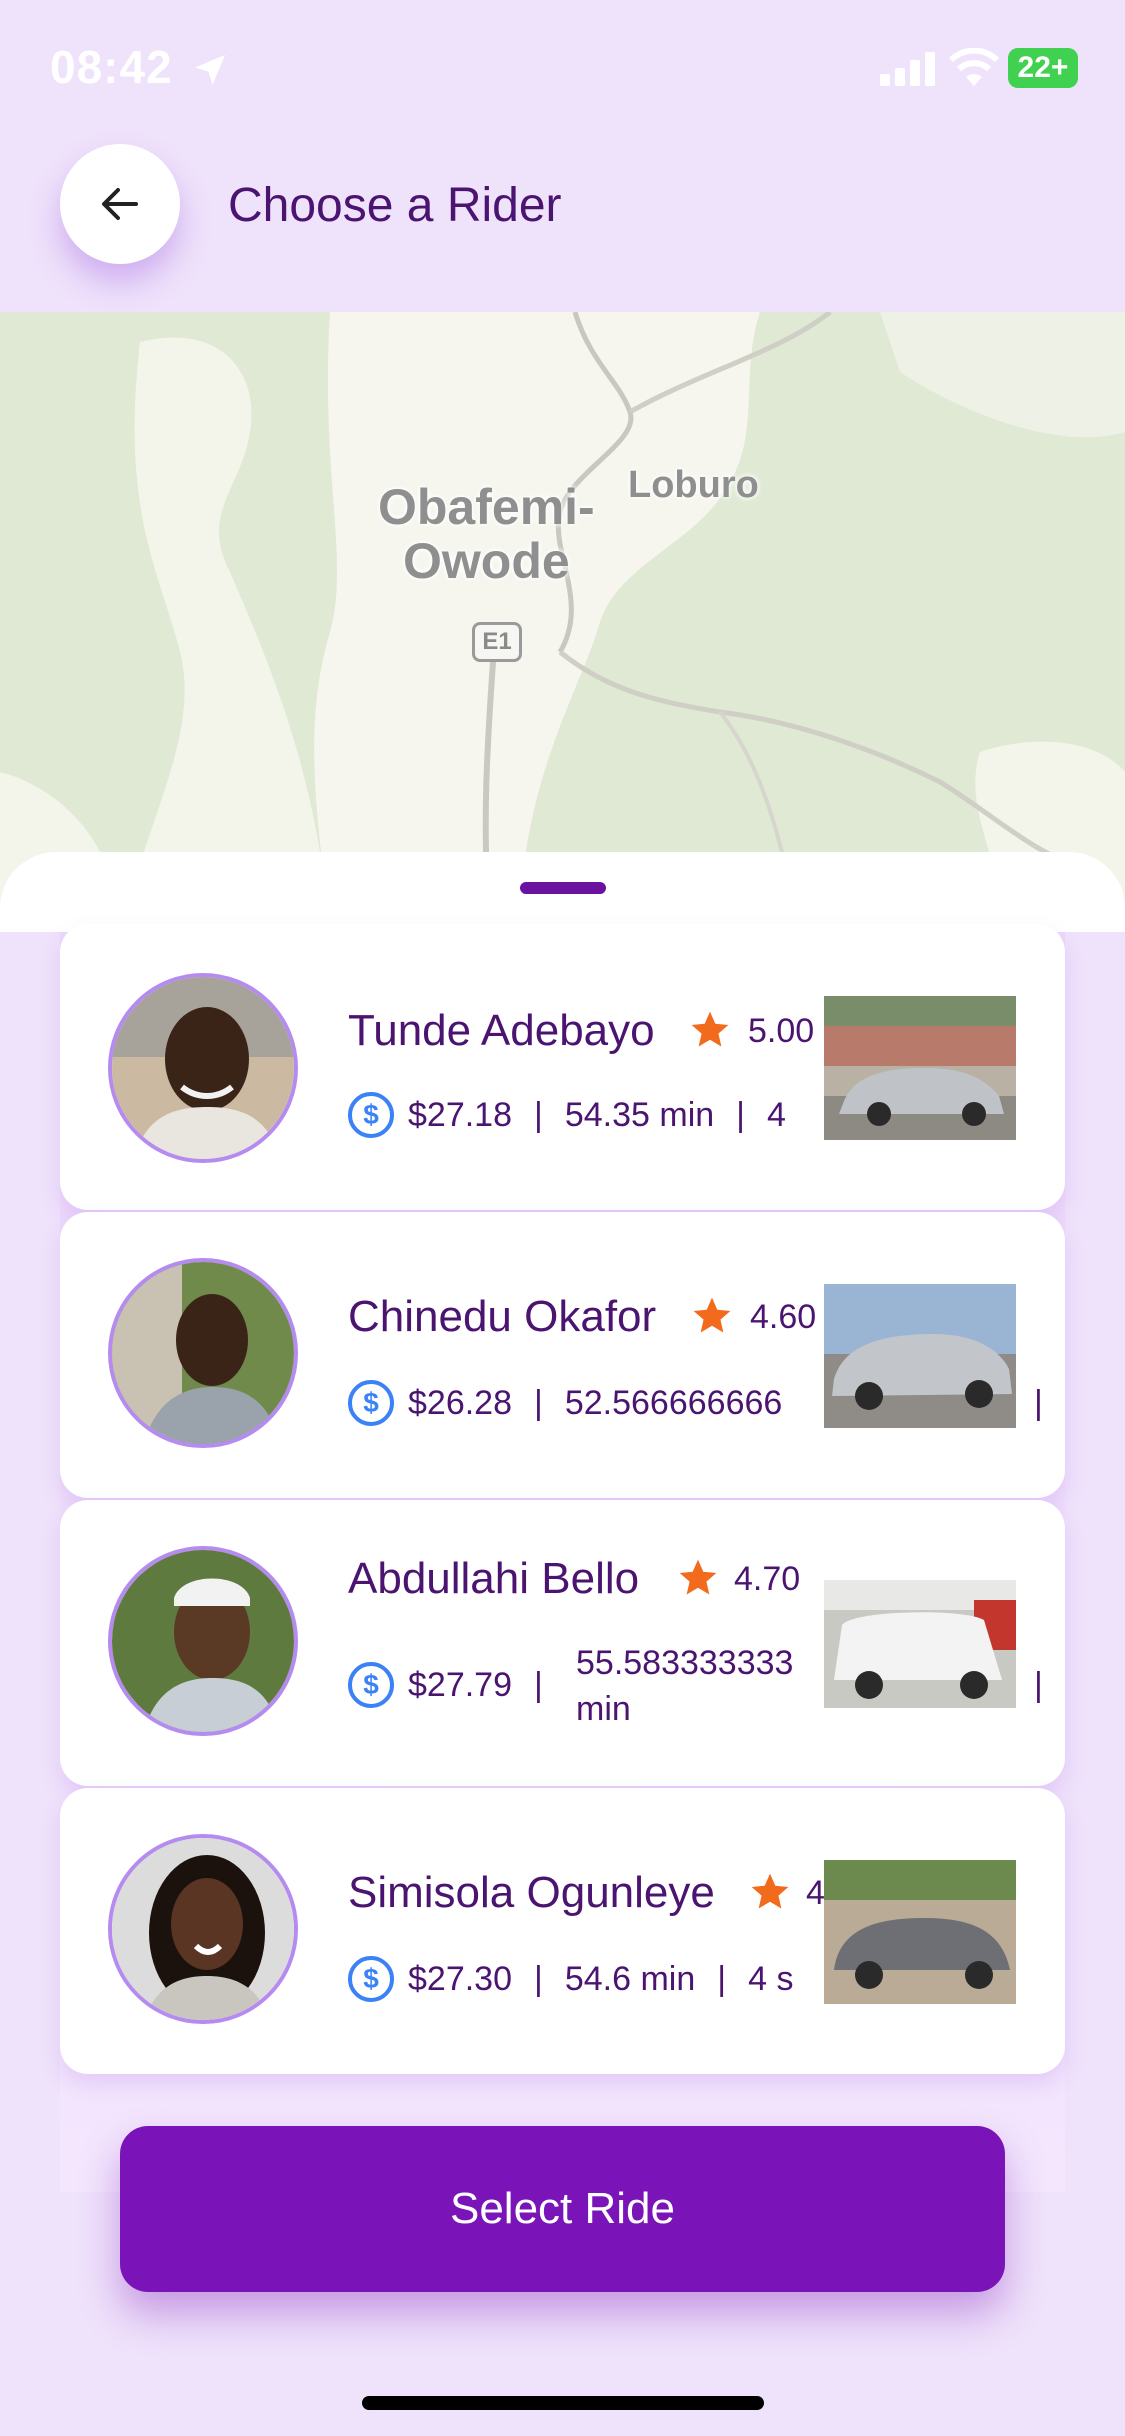 This screenshot has width=1125, height=2436. What do you see at coordinates (486, 534) in the screenshot?
I see `map-label-city: Obafemi- Owode` at bounding box center [486, 534].